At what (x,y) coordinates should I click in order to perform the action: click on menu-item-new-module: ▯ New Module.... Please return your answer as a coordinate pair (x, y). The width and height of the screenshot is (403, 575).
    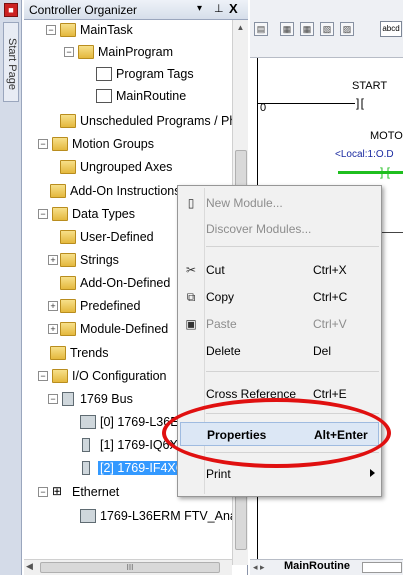
    Looking at the image, I should click on (279, 203).